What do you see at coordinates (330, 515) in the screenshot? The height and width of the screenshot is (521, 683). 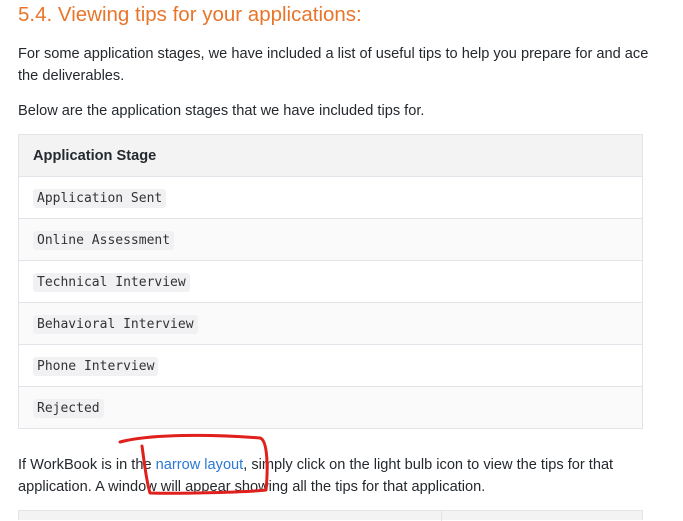 I see `next-table-edge` at bounding box center [330, 515].